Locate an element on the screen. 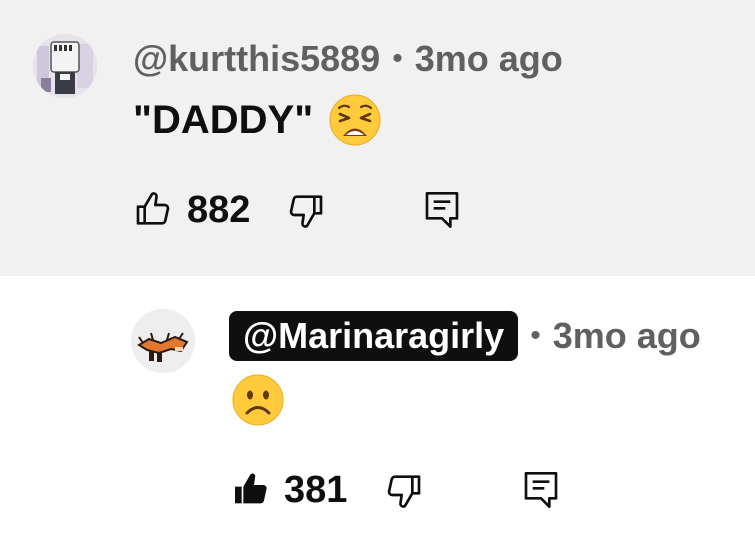 This screenshot has height=537, width=755. like-button: 882 is located at coordinates (191, 210).